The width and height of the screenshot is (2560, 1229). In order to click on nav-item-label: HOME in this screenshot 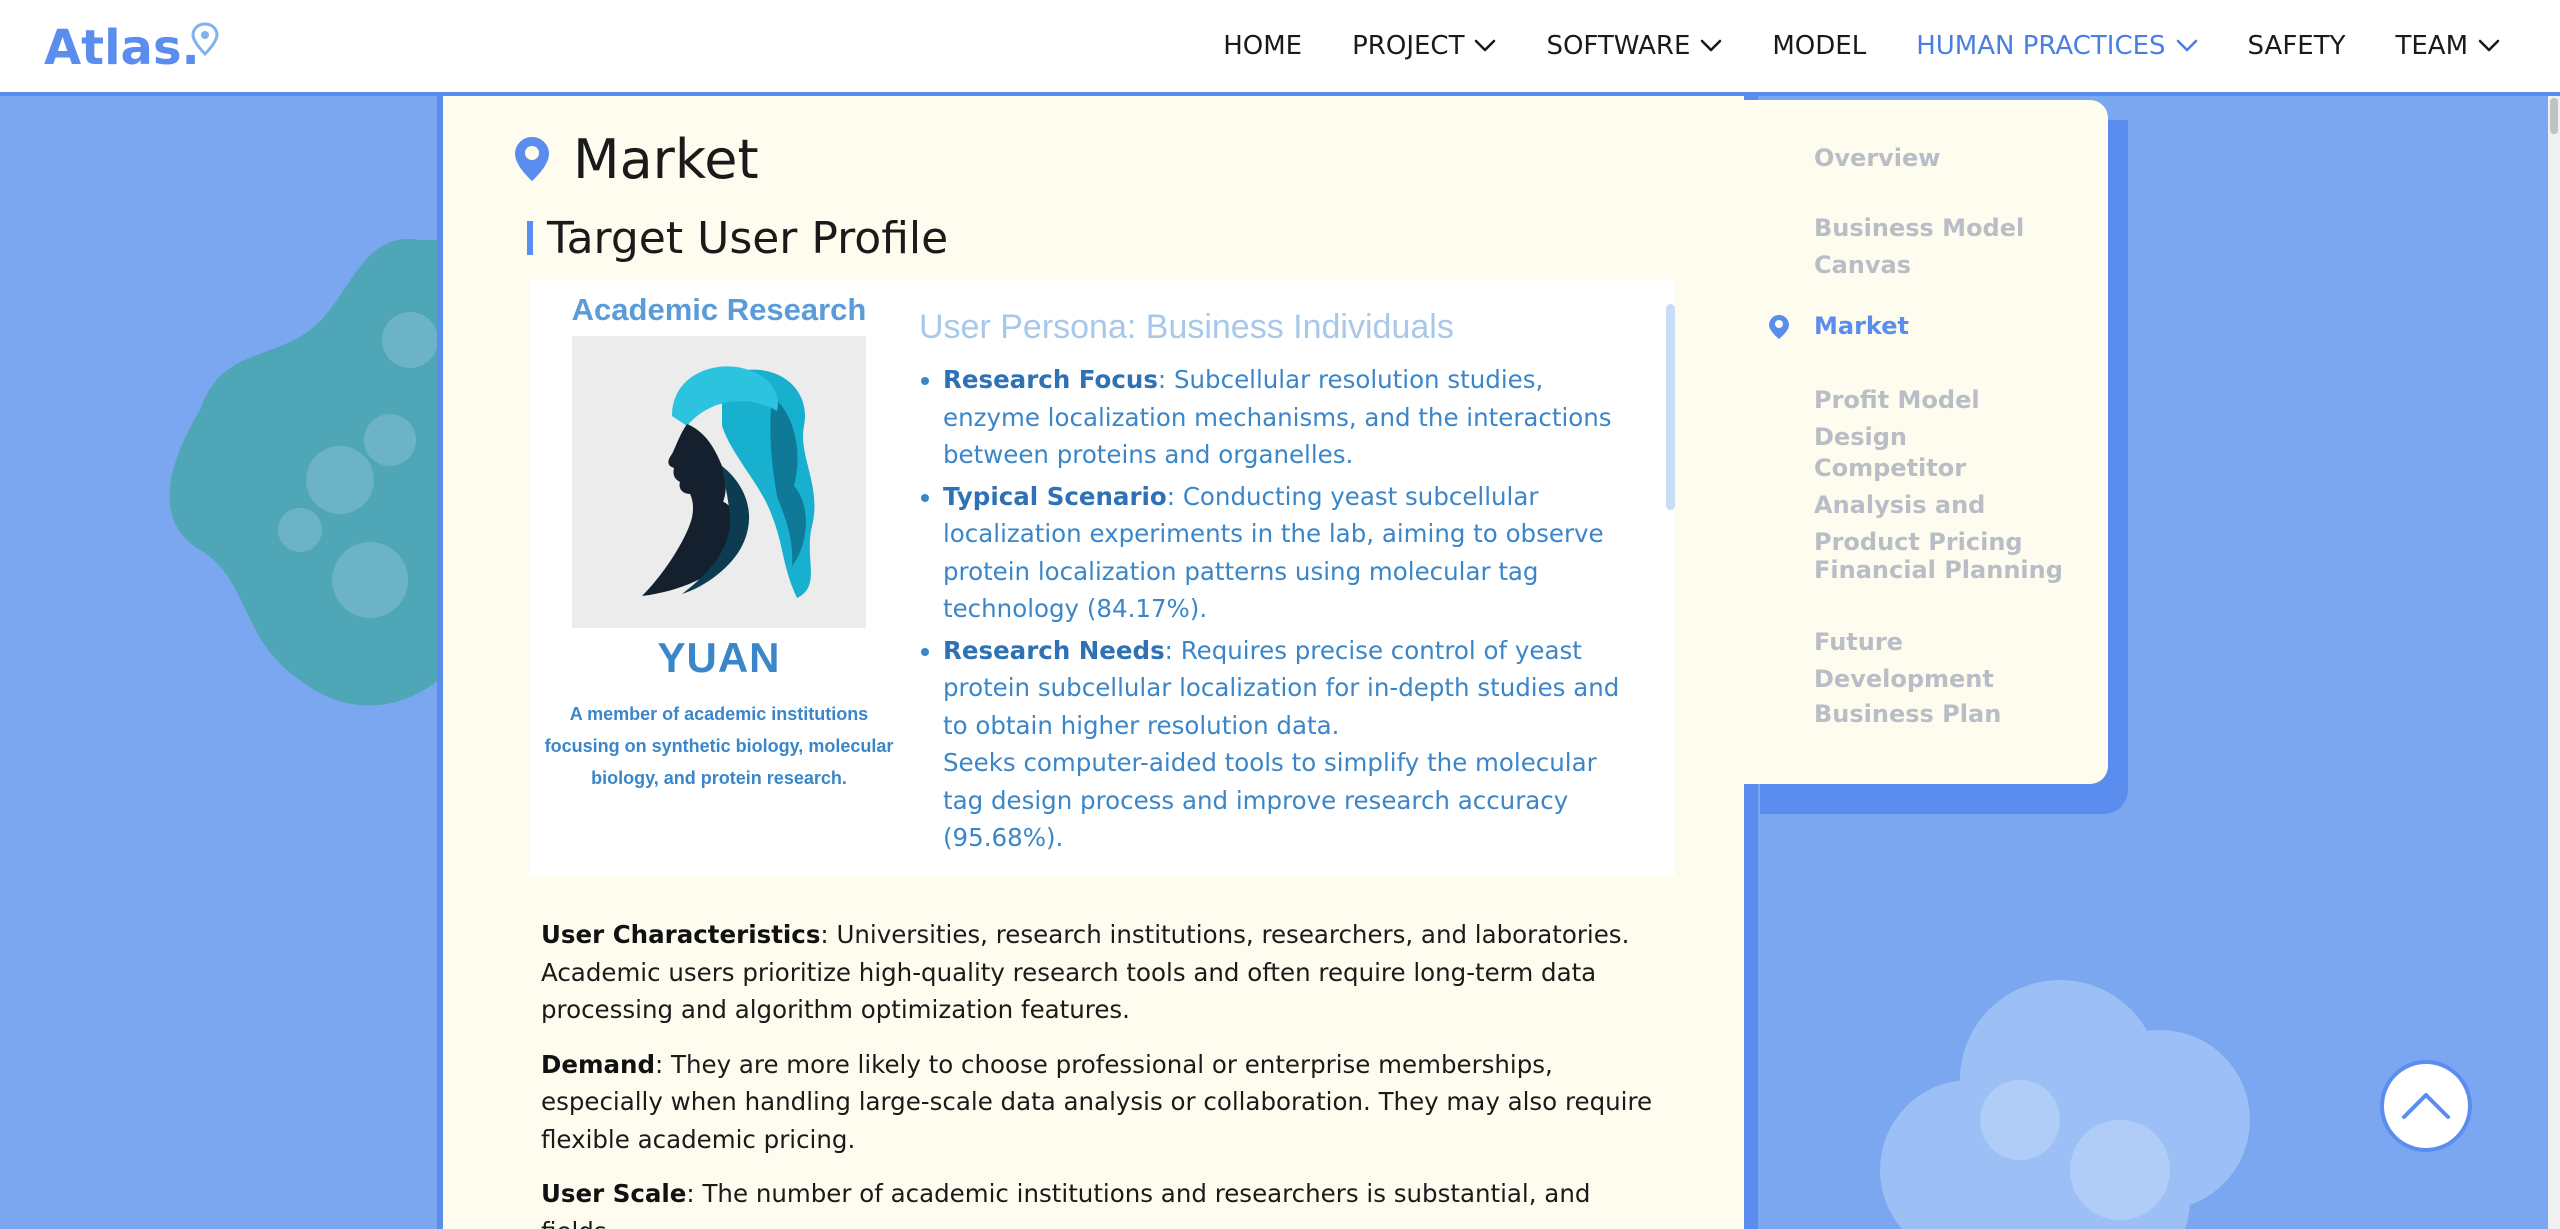, I will do `click(1263, 46)`.